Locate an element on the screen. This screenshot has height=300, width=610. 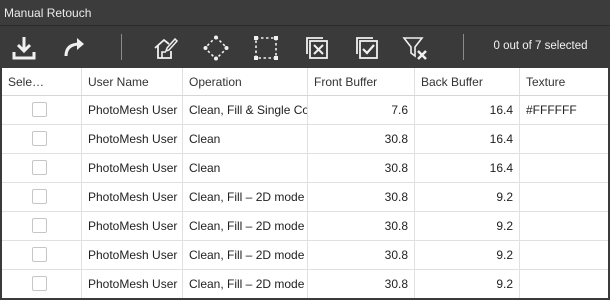
select-all-button is located at coordinates (367, 48).